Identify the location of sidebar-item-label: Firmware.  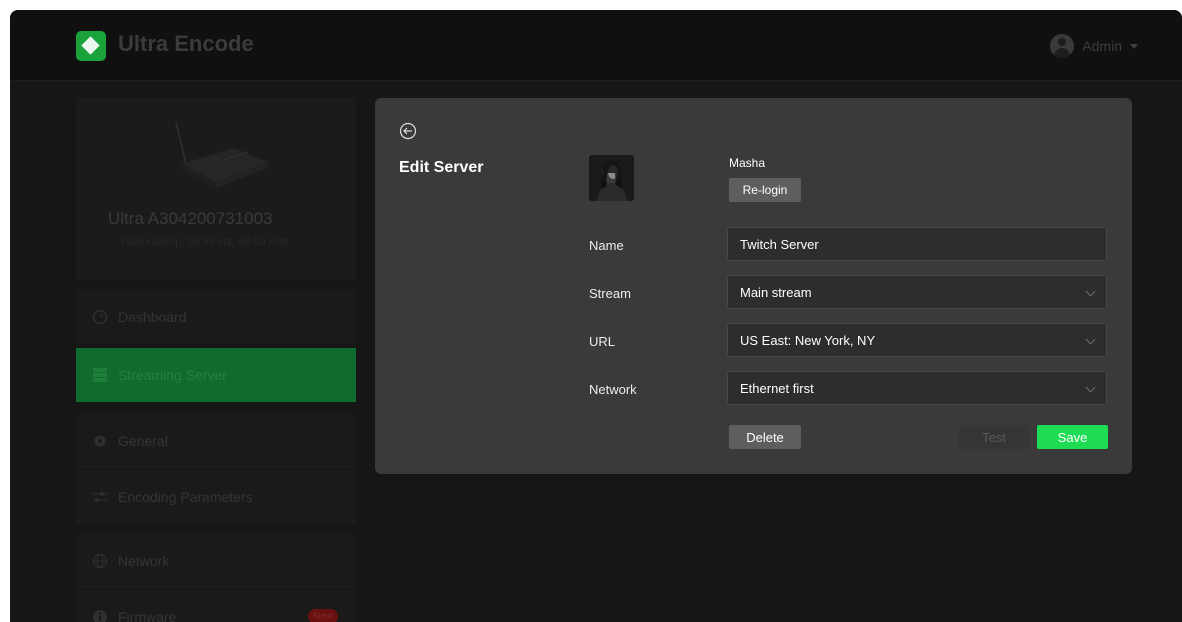
(147, 615).